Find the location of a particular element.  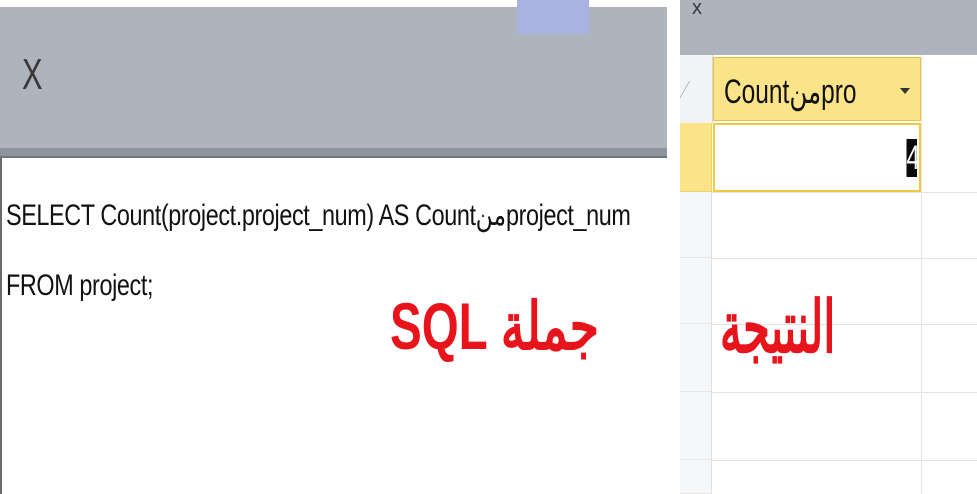

select-all-corner is located at coordinates (696, 89).